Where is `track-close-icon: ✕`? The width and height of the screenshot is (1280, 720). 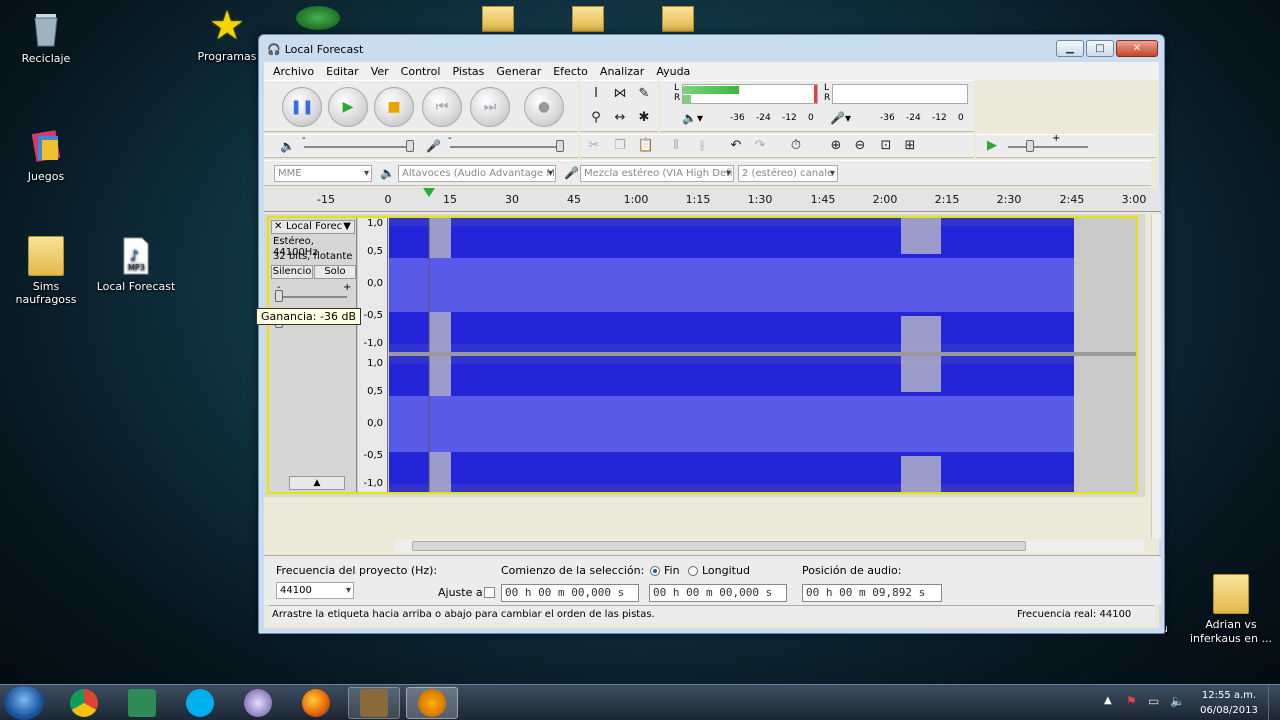
track-close-icon: ✕ is located at coordinates (278, 227).